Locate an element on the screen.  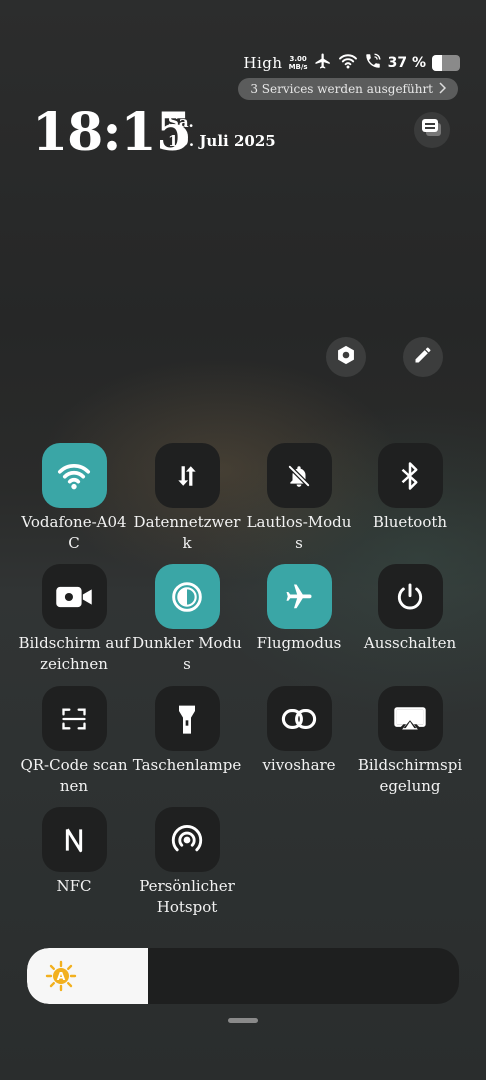
wifi-calling-icon is located at coordinates (373, 63).